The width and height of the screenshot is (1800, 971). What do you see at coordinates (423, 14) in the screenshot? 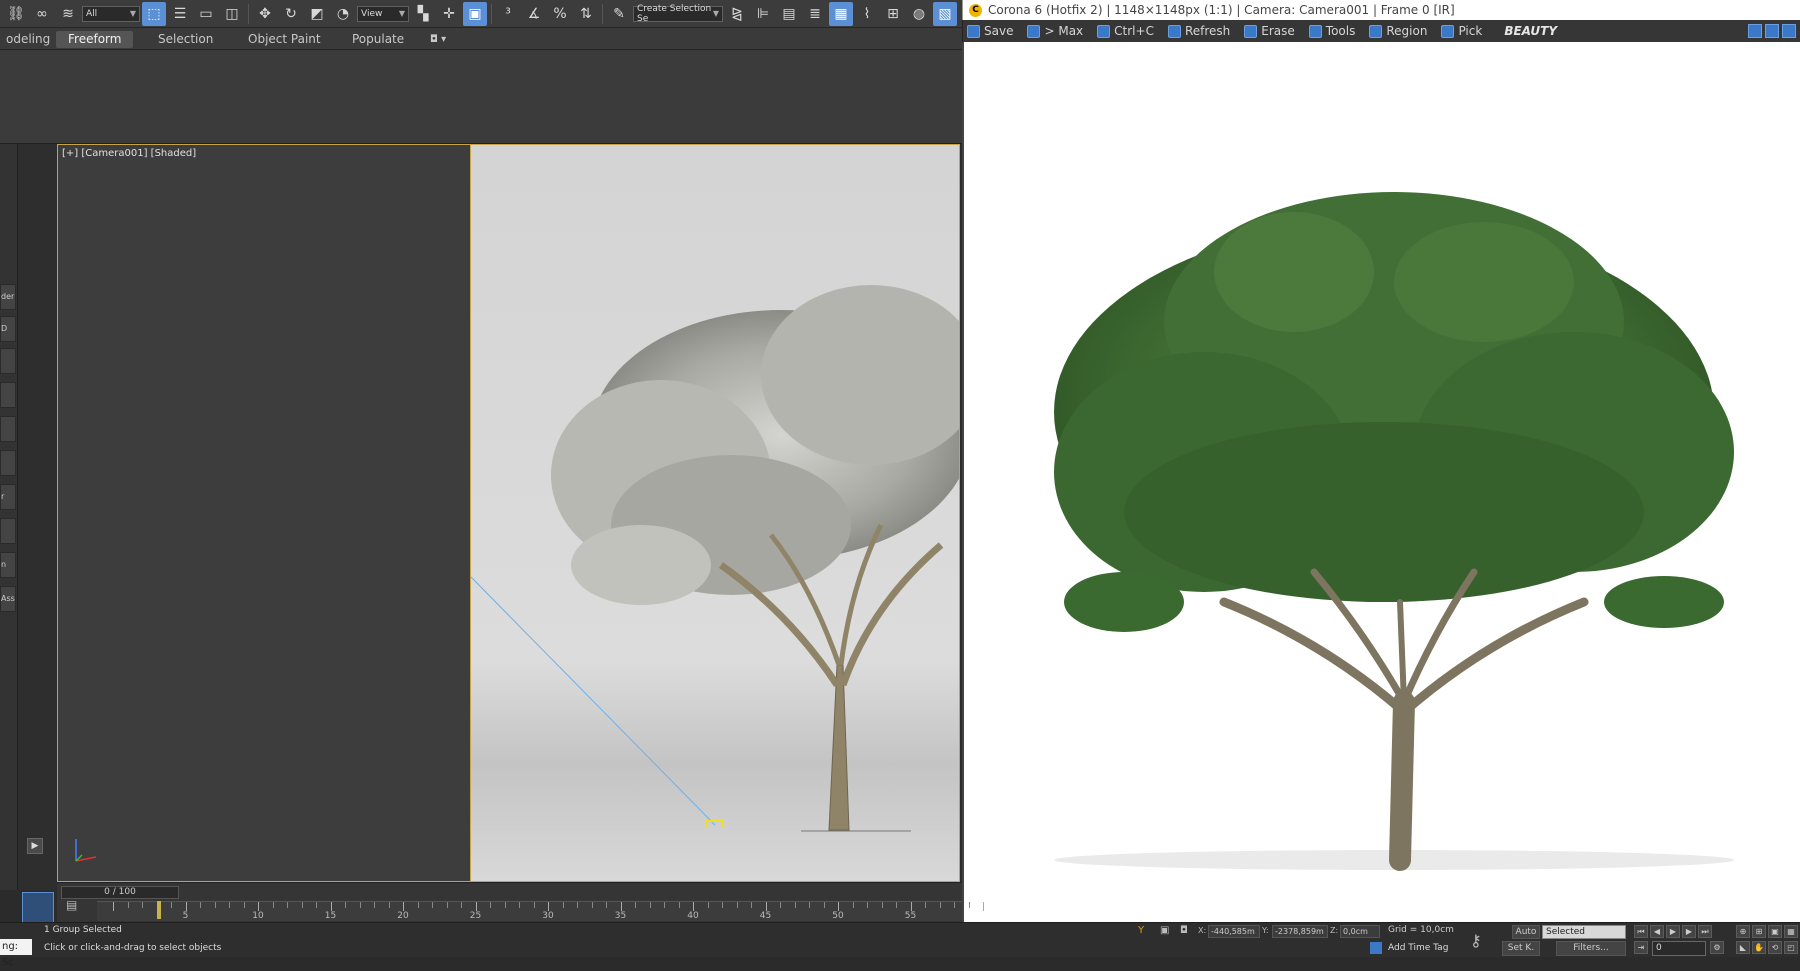
I see `pivot-center-icon: ▚` at bounding box center [423, 14].